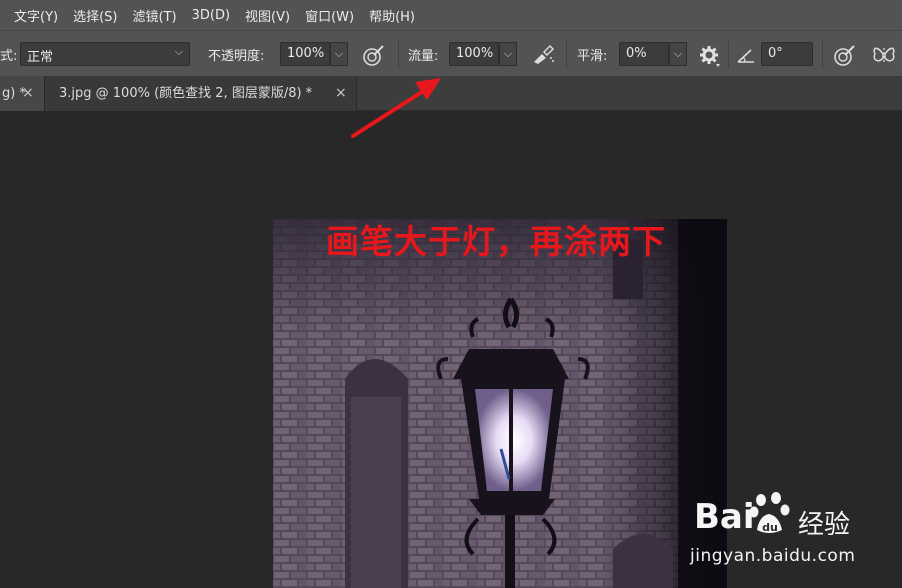 The height and width of the screenshot is (588, 902). What do you see at coordinates (155, 15) in the screenshot?
I see `menu-filter: 滤镜(T)` at bounding box center [155, 15].